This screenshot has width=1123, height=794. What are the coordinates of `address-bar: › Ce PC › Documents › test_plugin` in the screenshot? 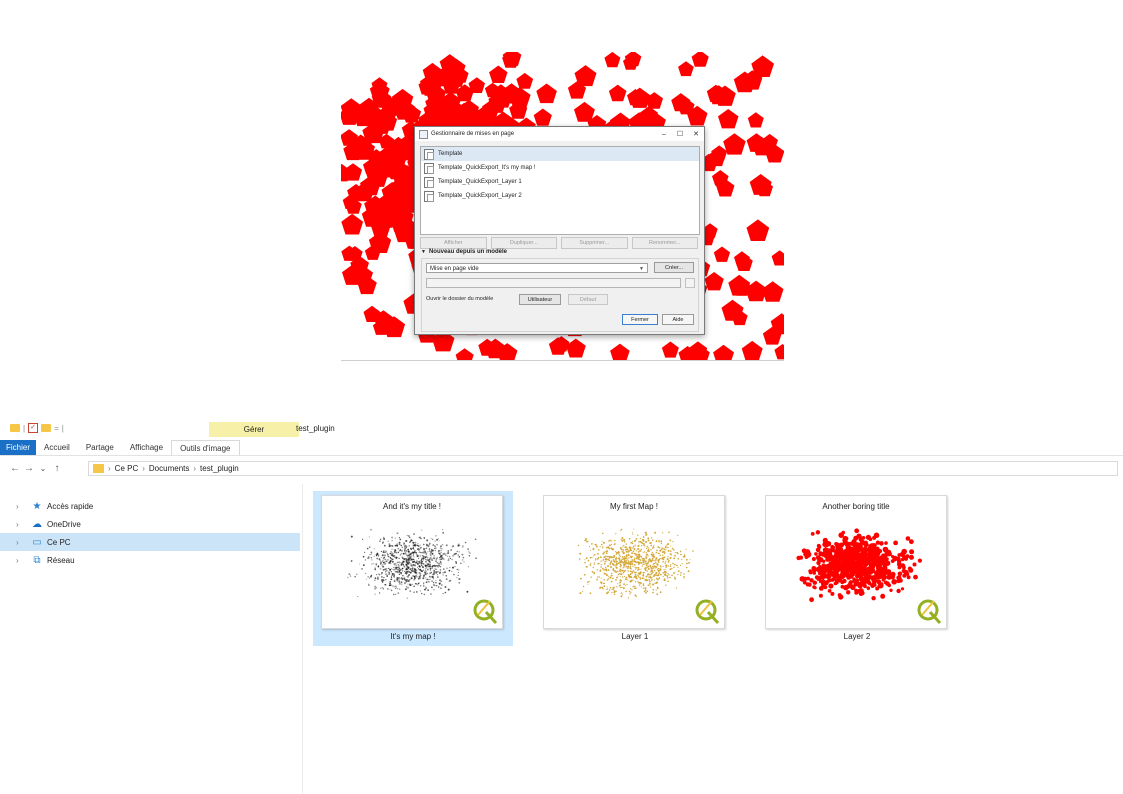 It's located at (603, 468).